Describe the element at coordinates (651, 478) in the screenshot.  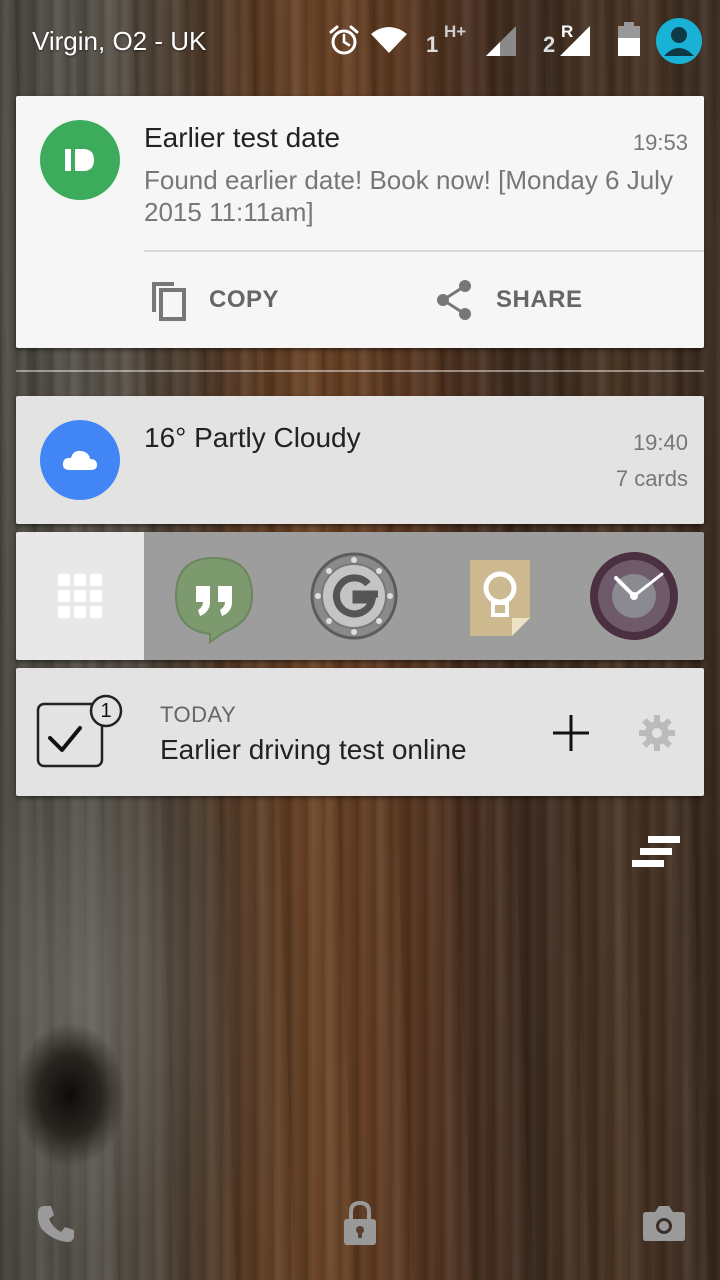
I see `weather-card-count: 7 cards` at that location.